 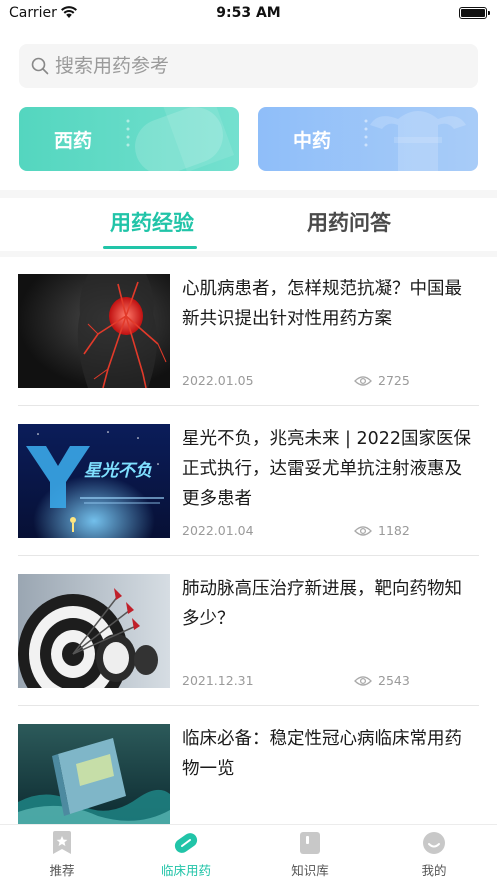 What do you see at coordinates (186, 855) in the screenshot?
I see `tabbar-item-clinical: 临床用药` at bounding box center [186, 855].